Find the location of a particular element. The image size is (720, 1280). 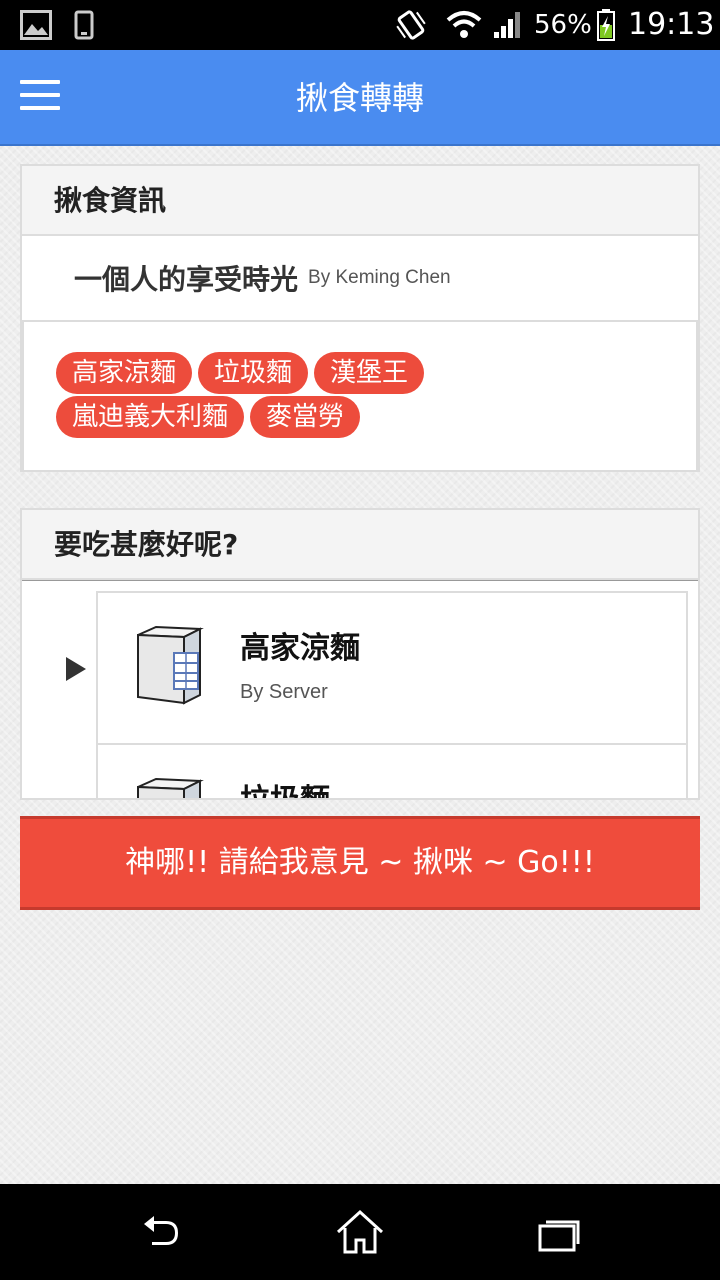

list-item-title: 垃圾麵 is located at coordinates (285, 786).